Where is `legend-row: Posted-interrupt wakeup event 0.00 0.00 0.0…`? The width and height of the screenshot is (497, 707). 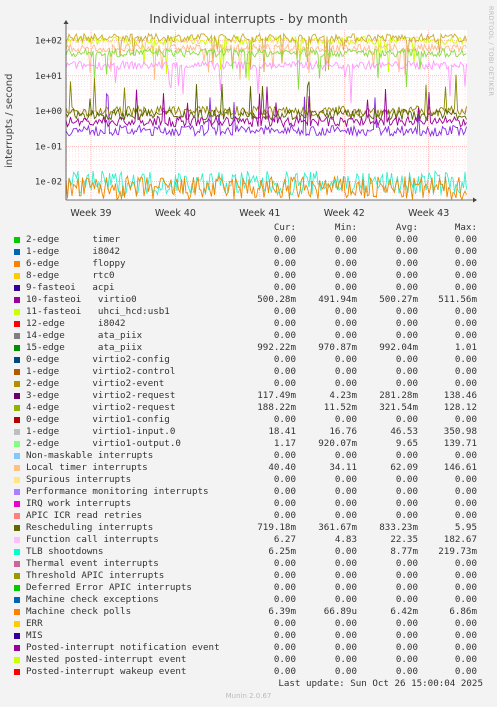
legend-row: Posted-interrupt wakeup event 0.00 0.00 0.0… is located at coordinates (248, 672).